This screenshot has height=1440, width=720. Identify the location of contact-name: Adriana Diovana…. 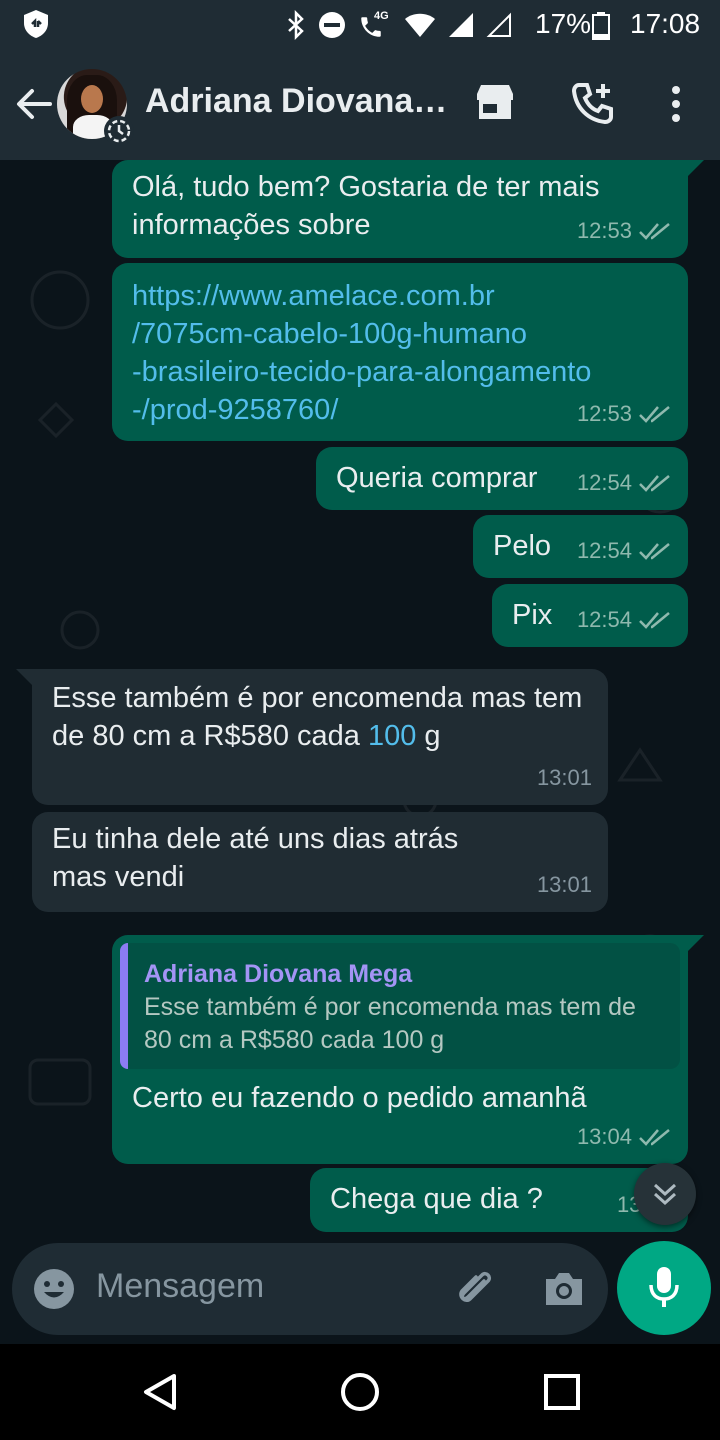
(296, 101).